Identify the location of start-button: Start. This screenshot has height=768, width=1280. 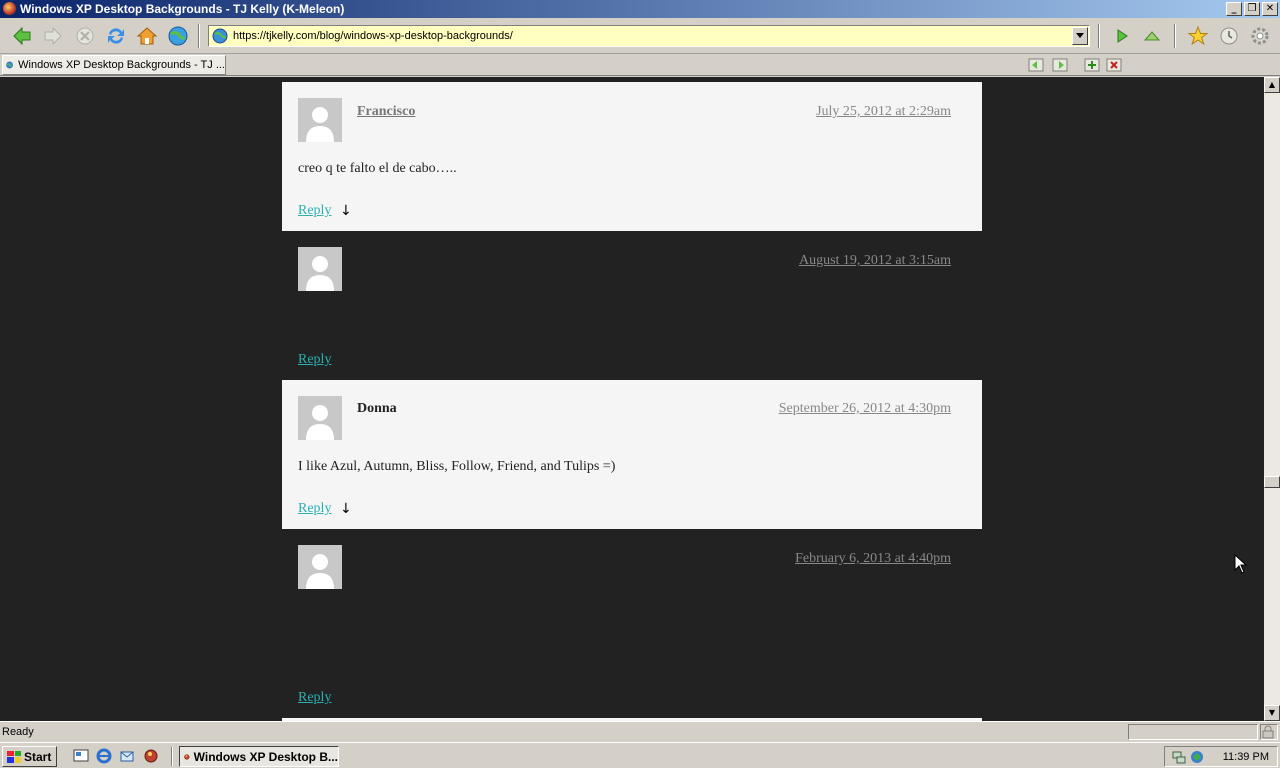
(29, 756).